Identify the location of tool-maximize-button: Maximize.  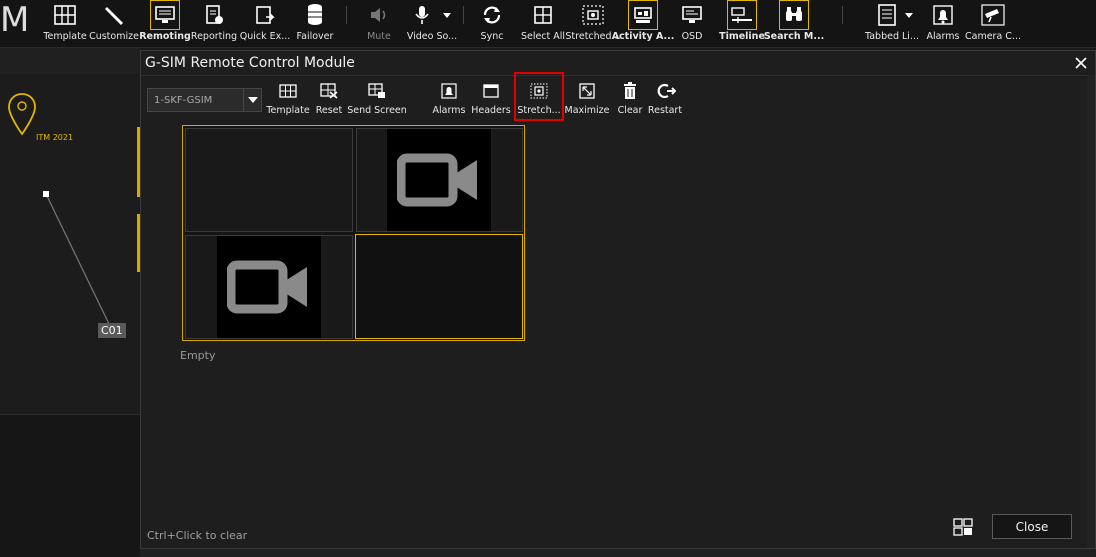
(587, 99).